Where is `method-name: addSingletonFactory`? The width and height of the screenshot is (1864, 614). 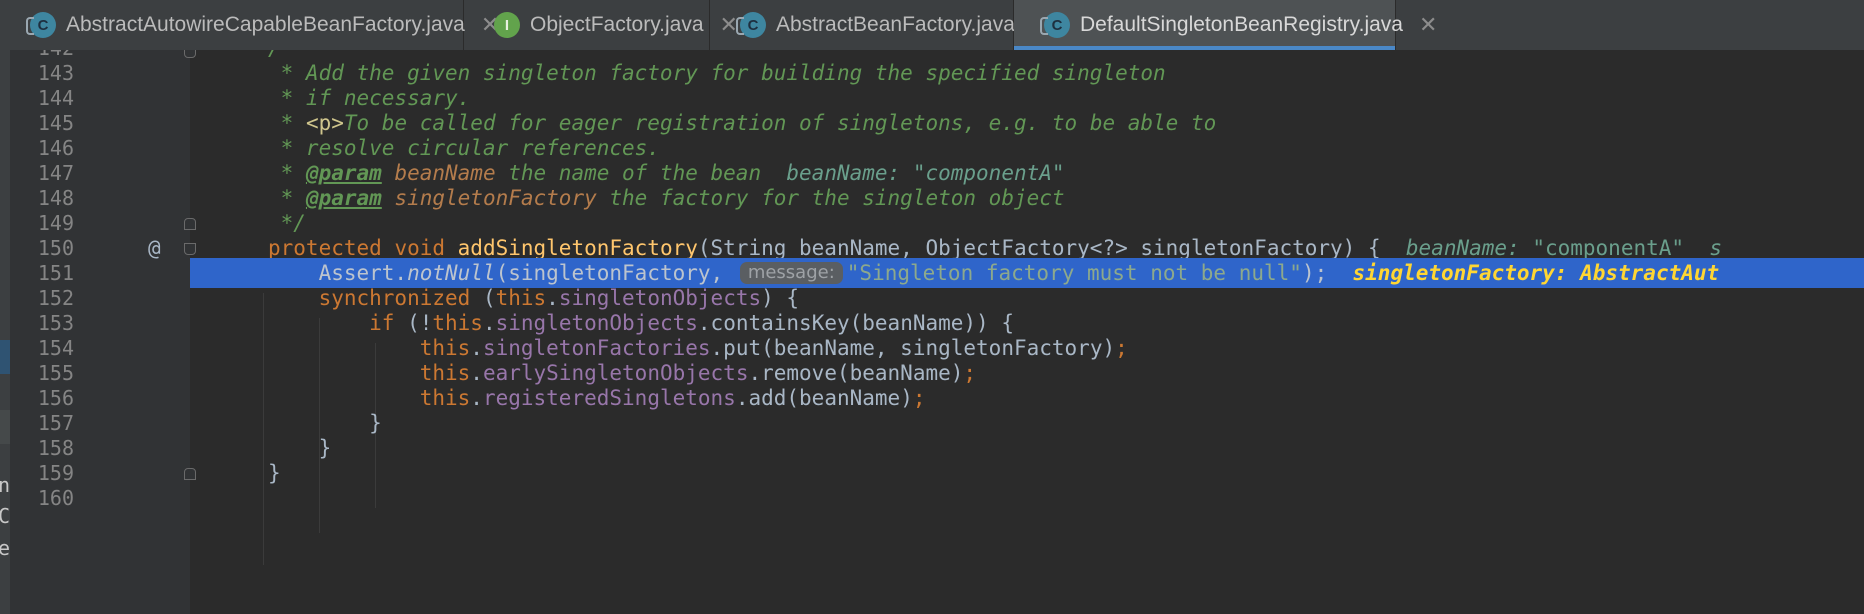
method-name: addSingletonFactory is located at coordinates (577, 248).